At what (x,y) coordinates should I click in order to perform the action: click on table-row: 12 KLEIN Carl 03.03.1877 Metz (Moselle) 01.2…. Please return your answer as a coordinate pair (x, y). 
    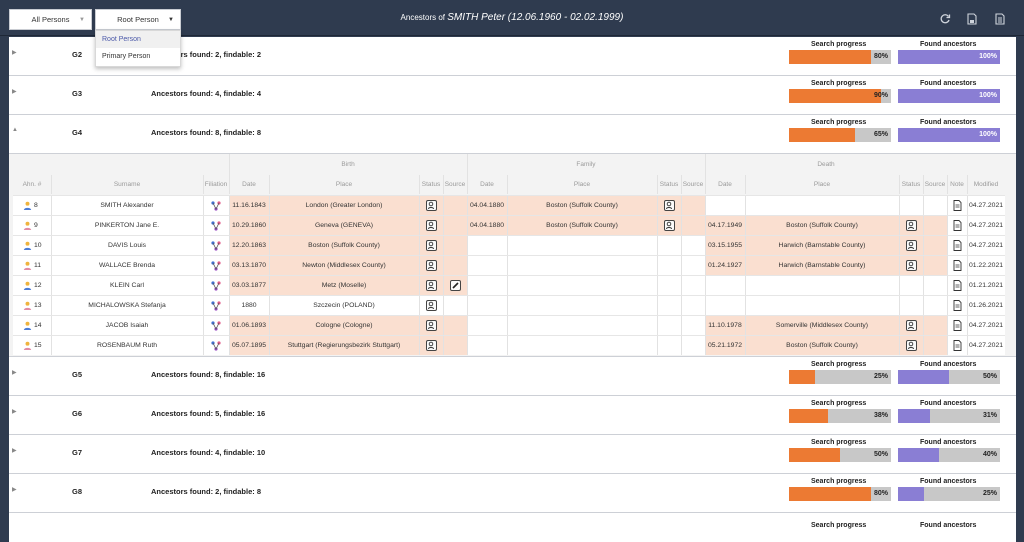
    Looking at the image, I should click on (509, 285).